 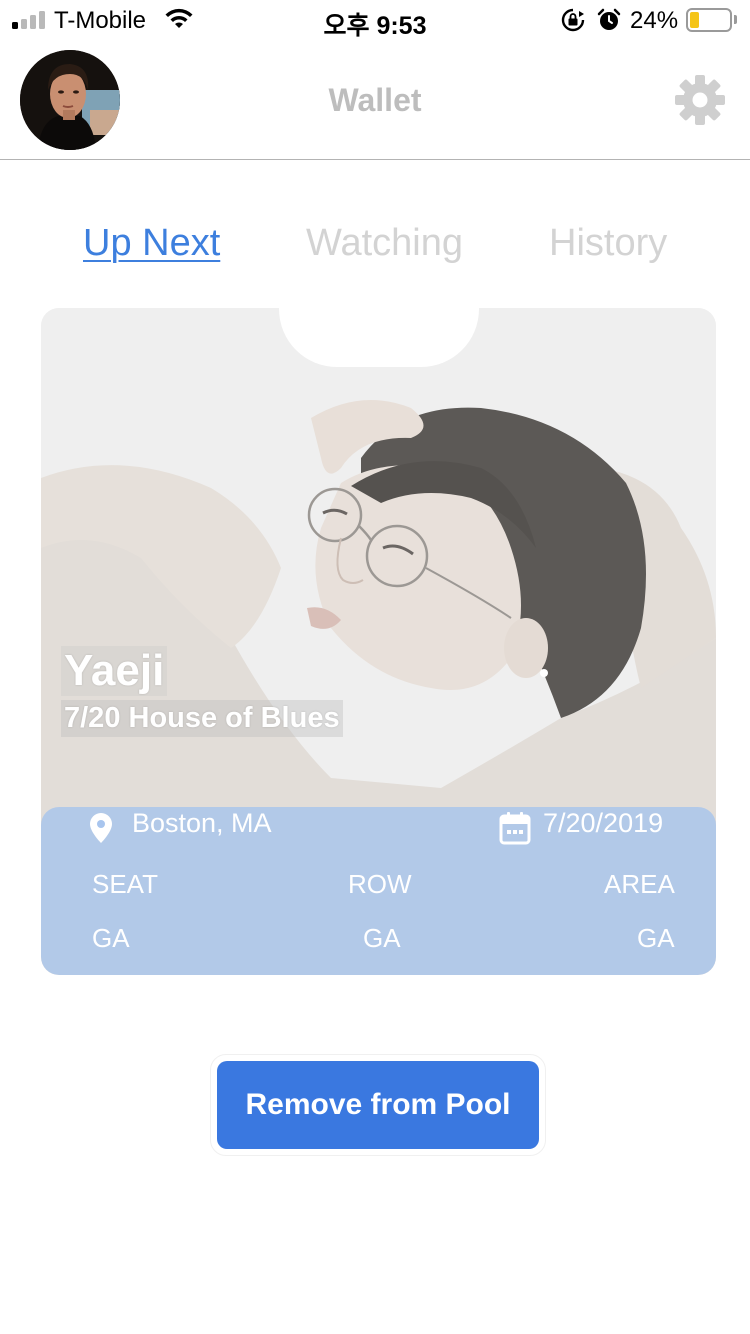 What do you see at coordinates (709, 20) in the screenshot?
I see `battery-icon` at bounding box center [709, 20].